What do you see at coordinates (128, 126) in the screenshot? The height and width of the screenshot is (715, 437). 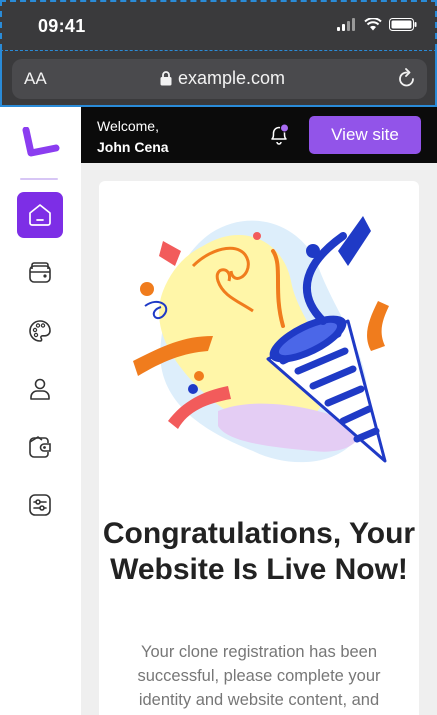 I see `welcome-label: Welcome,` at bounding box center [128, 126].